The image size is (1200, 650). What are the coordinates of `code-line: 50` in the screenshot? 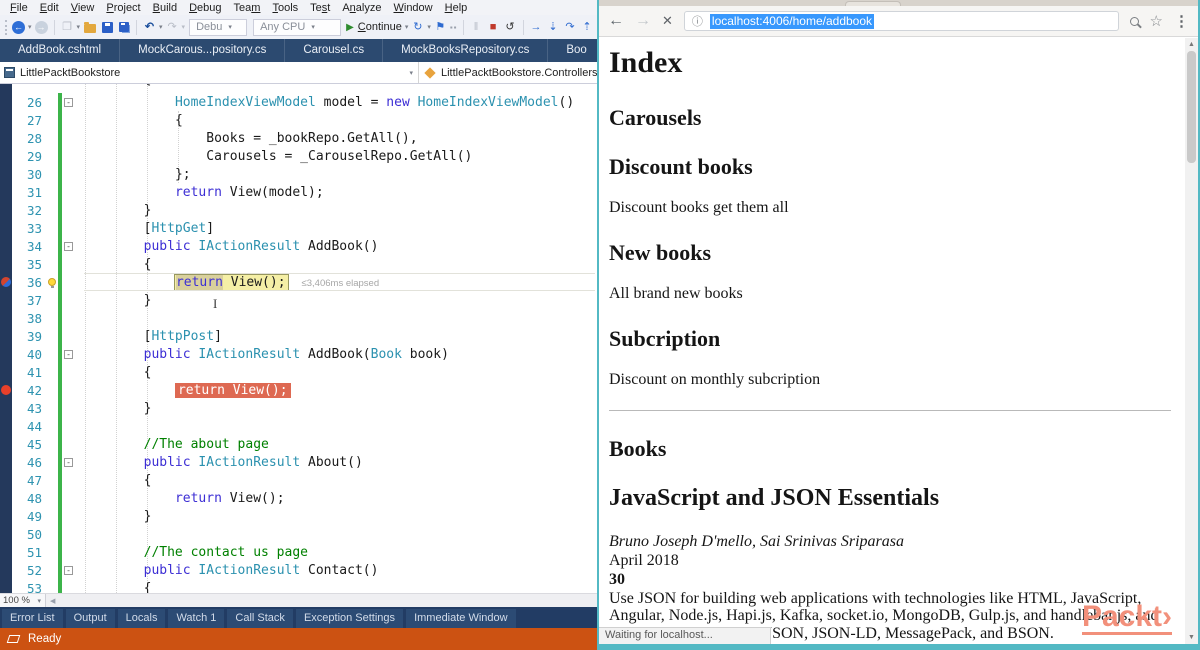 It's located at (298, 534).